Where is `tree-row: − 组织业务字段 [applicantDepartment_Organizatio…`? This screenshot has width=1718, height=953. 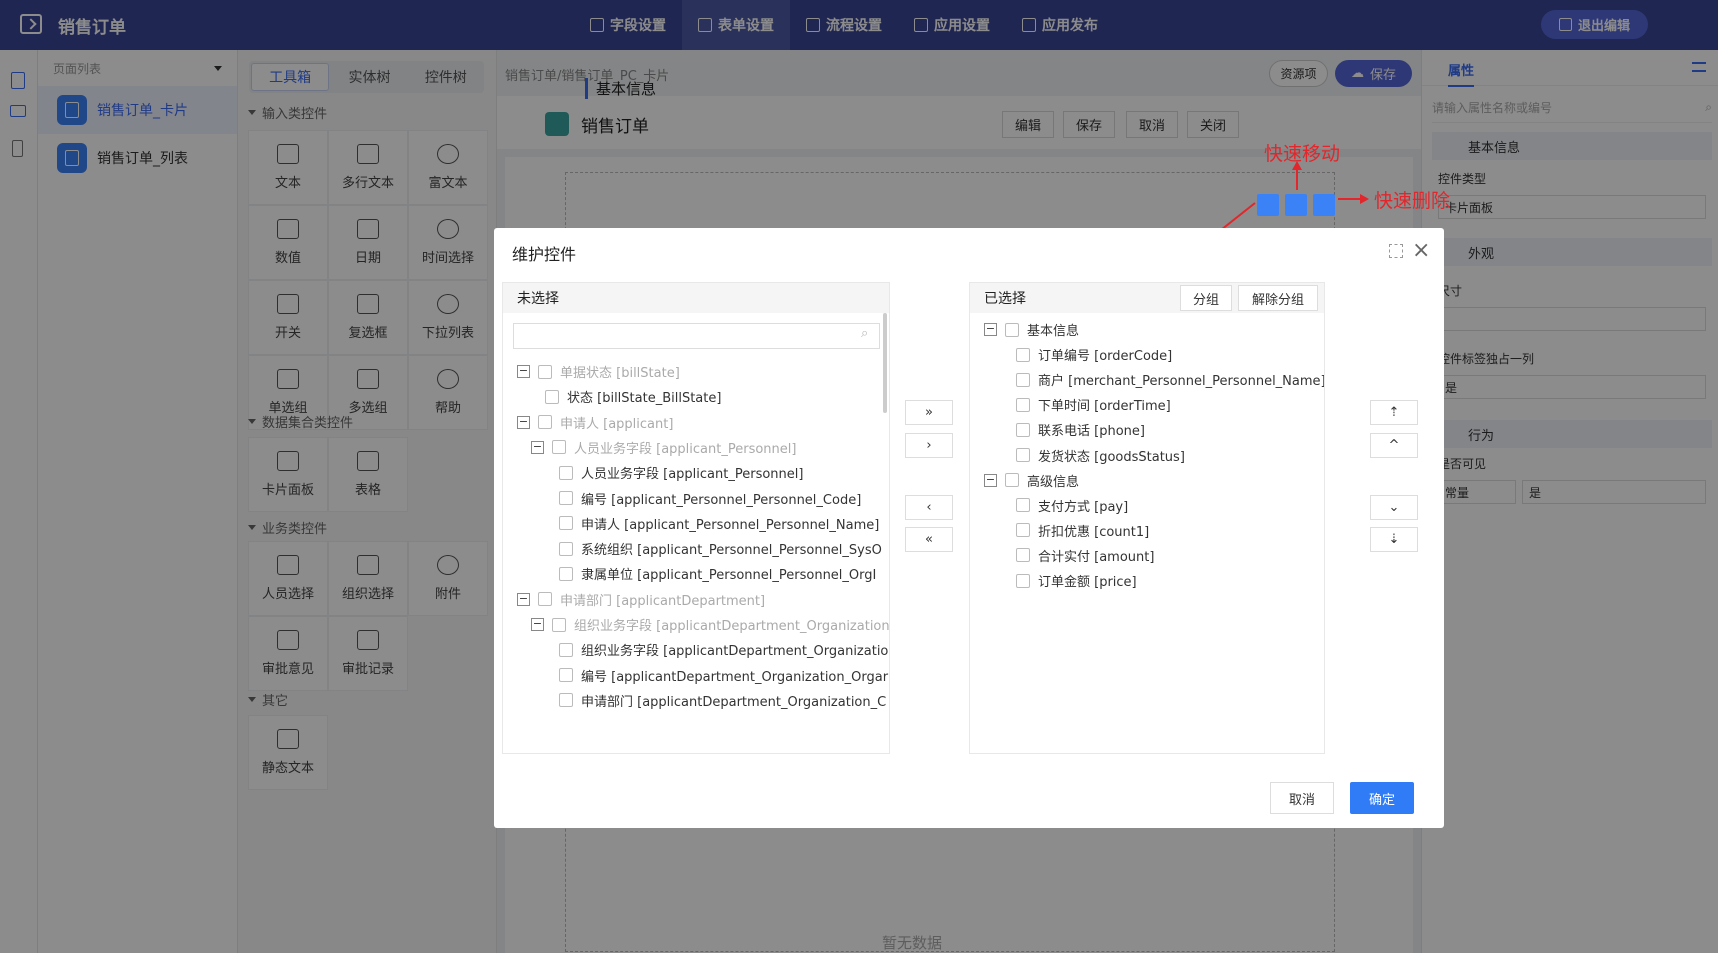
tree-row: − 组织业务字段 [applicantDepartment_Organizatio… is located at coordinates (710, 624).